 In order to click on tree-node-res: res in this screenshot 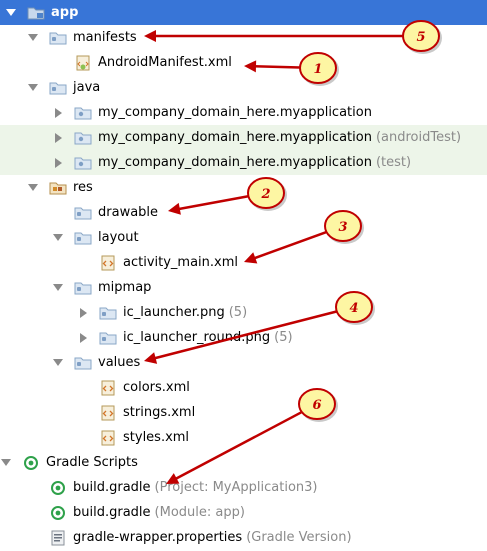, I will do `click(243, 187)`.